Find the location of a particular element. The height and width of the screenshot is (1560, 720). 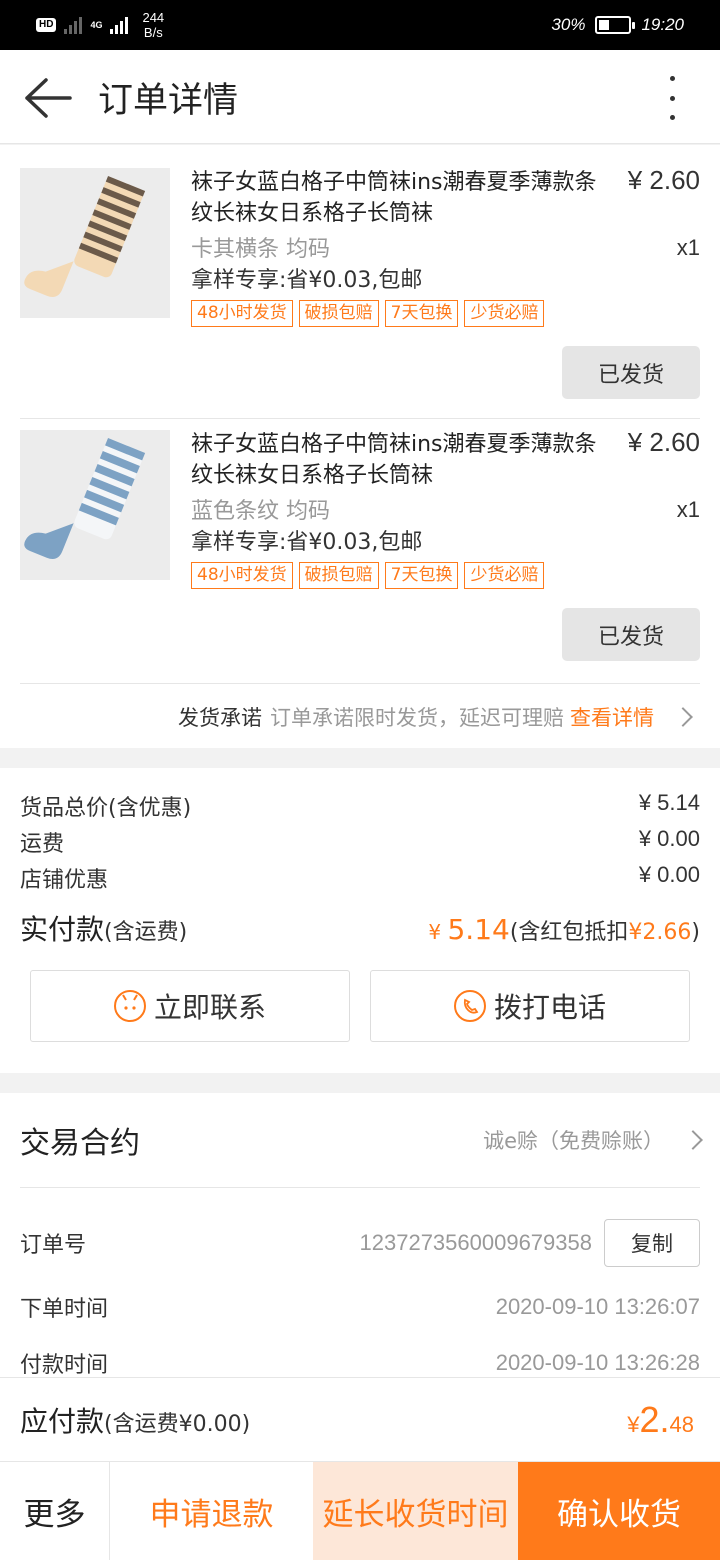

shipping-promise-row: 发货承诺 订单承诺限时发货，延迟可理赔 查看详情 is located at coordinates (360, 716).